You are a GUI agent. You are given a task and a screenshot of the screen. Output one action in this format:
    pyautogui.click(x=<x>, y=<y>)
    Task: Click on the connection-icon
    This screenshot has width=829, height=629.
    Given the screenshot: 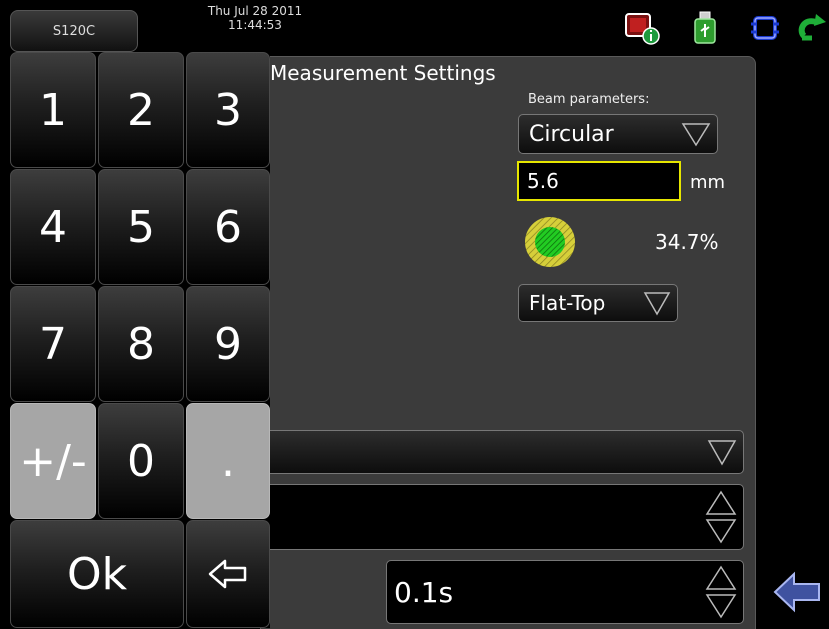 What is the action you would take?
    pyautogui.click(x=765, y=28)
    